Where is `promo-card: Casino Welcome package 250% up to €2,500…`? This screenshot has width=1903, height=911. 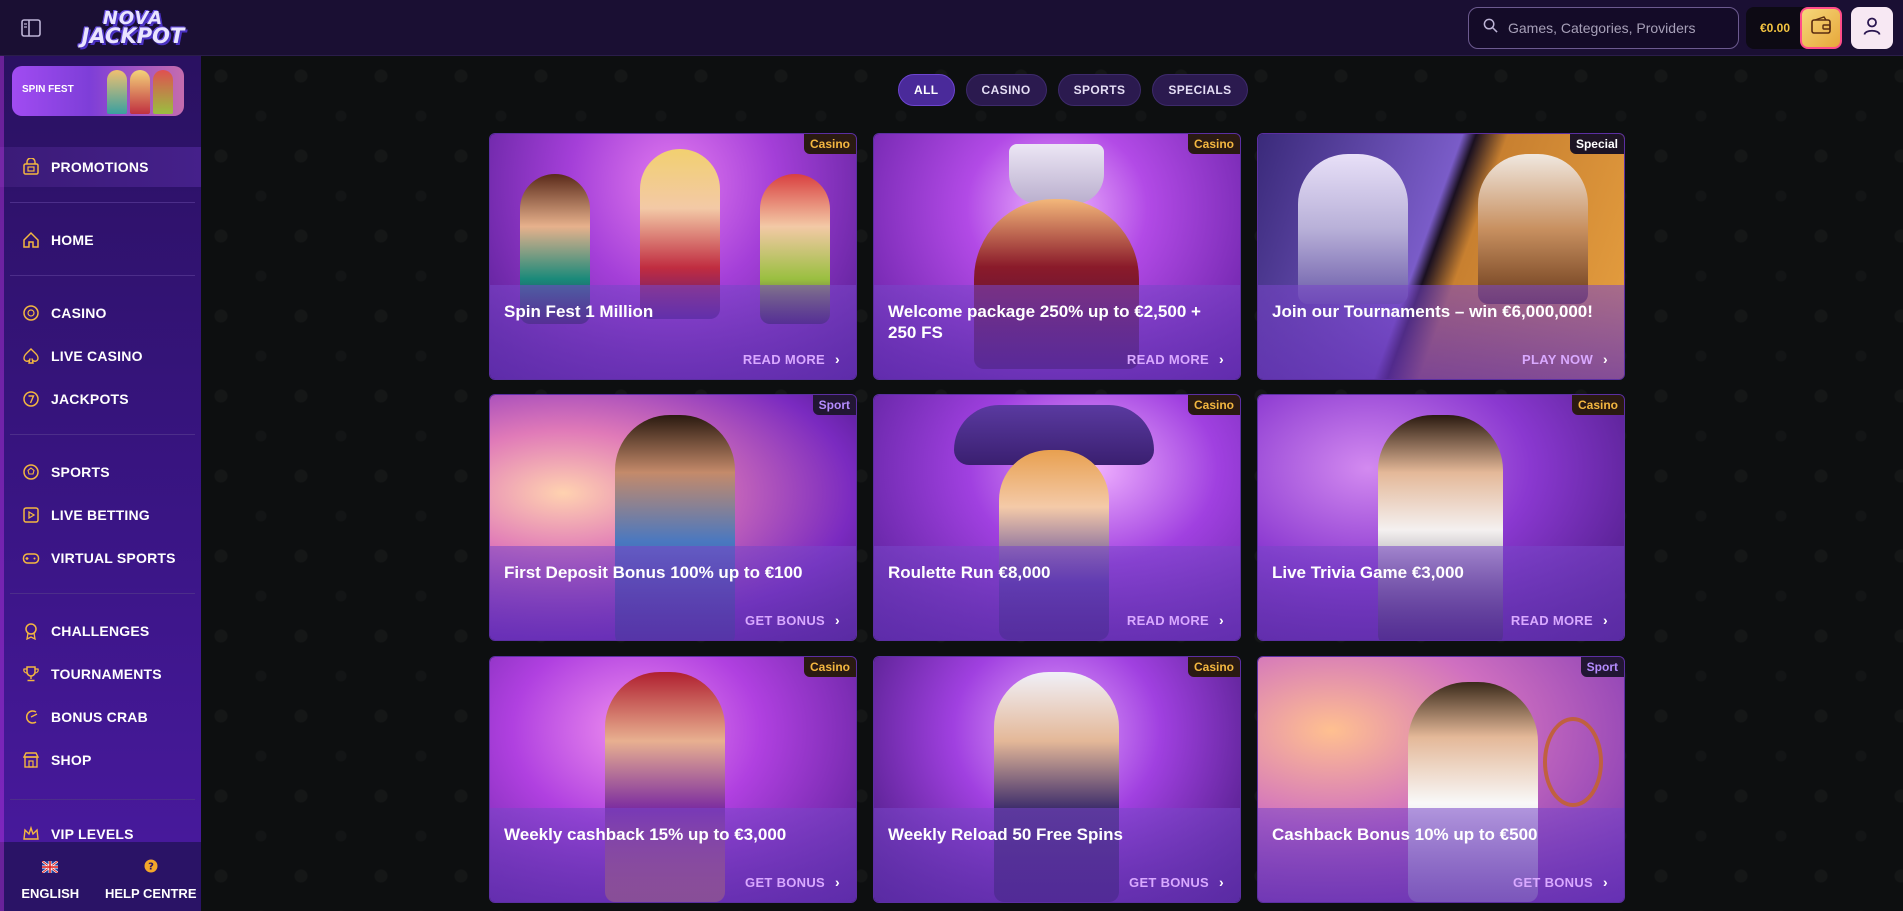 promo-card: Casino Welcome package 250% up to €2,500… is located at coordinates (1057, 256).